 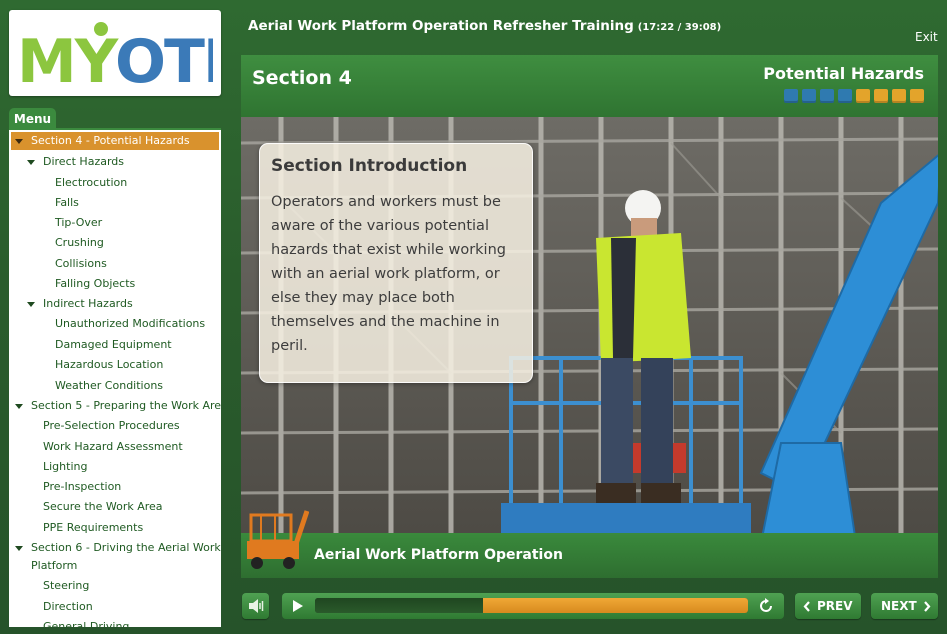 I want to click on menu-item-label: Unauthorized Modifications, so click(x=130, y=323).